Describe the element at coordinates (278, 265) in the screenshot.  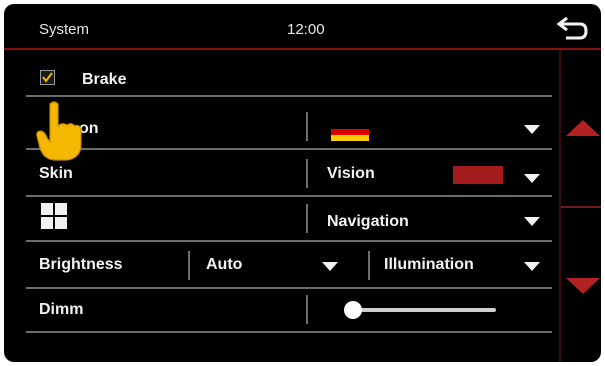
I see `brightness-row: Brightness Auto Illumination` at that location.